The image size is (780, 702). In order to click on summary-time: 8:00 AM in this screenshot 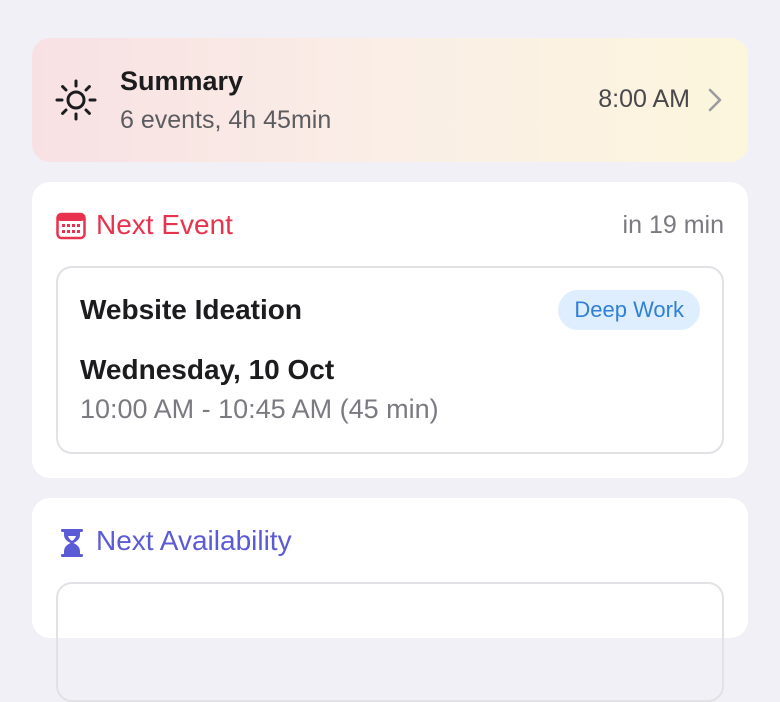, I will do `click(644, 99)`.